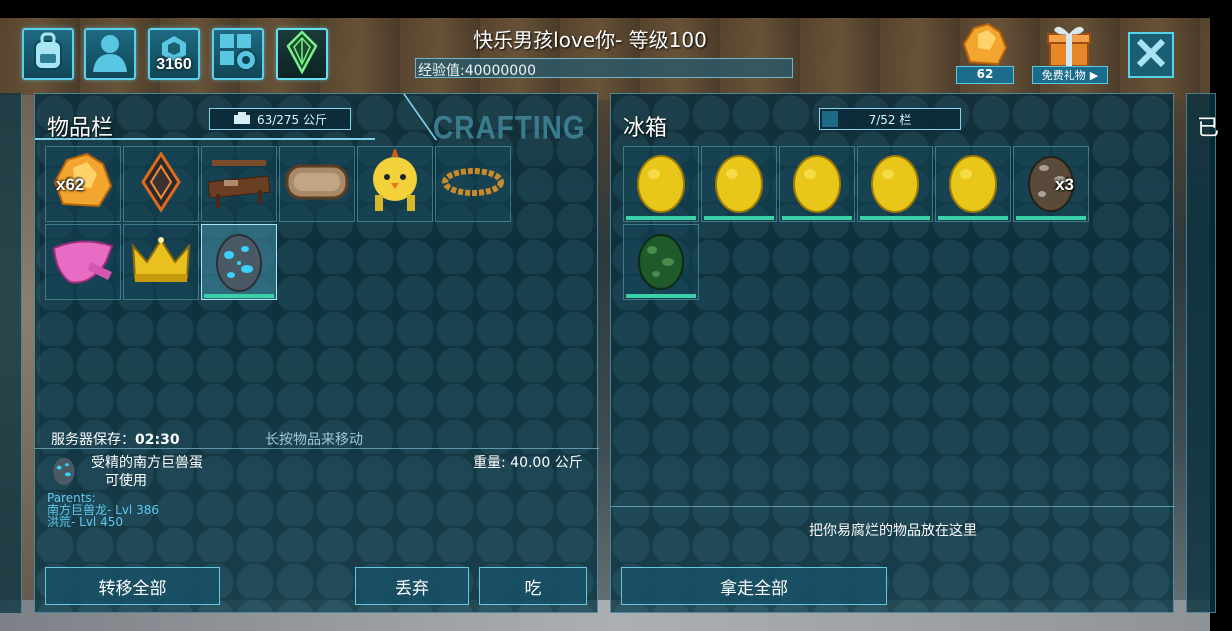 The height and width of the screenshot is (631, 1232). I want to click on green-spotted-egg-icon, so click(661, 262).